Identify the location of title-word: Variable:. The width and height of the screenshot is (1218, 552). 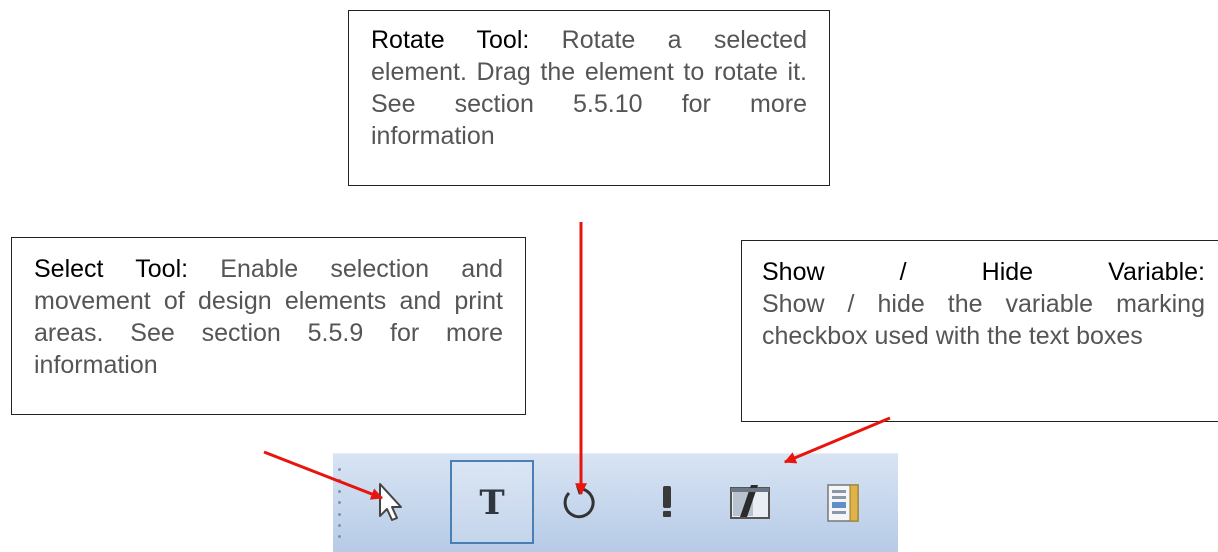
(1156, 272).